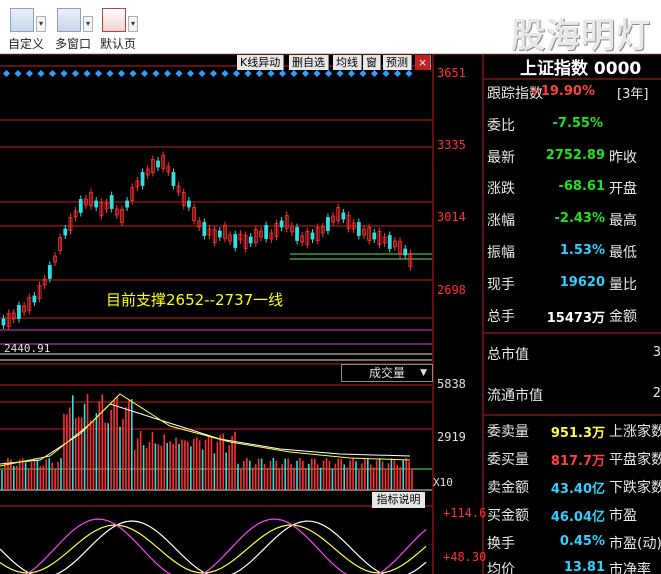  I want to click on custom-icon, so click(22, 20).